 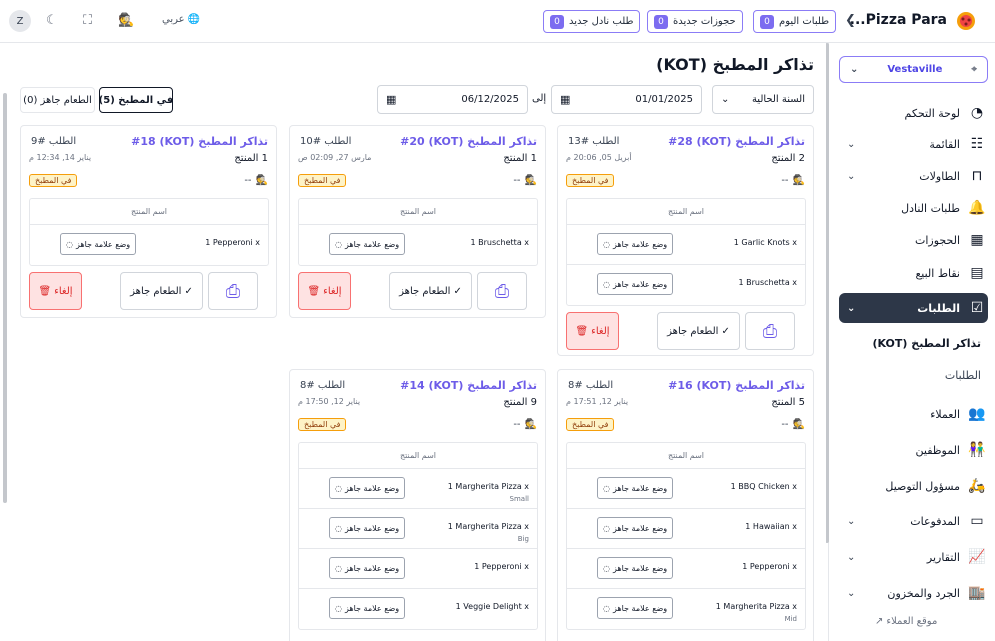 I want to click on date-to-input: ▦ 06/12/2025, so click(x=452, y=99).